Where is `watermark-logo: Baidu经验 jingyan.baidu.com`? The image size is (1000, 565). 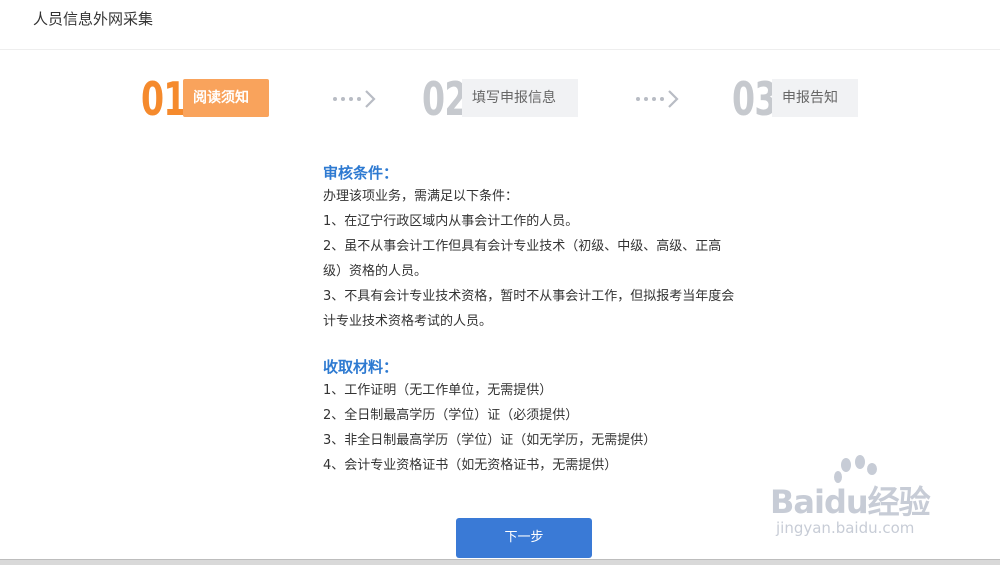 watermark-logo: Baidu经验 jingyan.baidu.com is located at coordinates (858, 500).